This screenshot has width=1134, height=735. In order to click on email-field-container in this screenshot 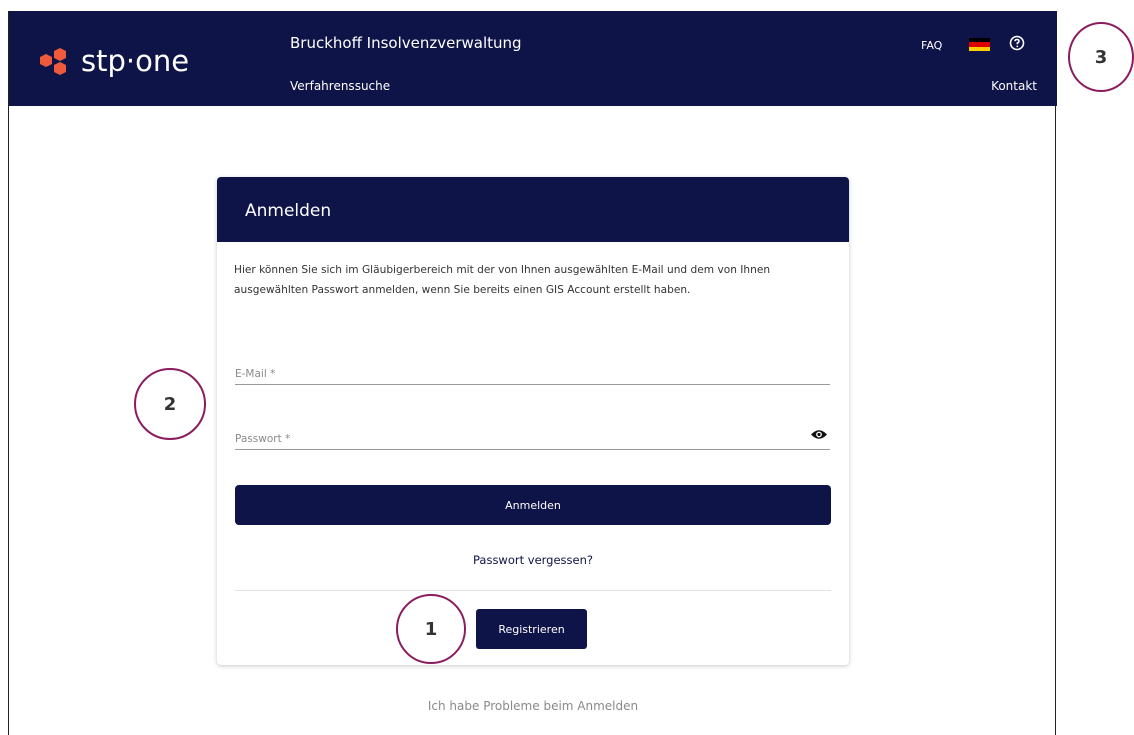, I will do `click(532, 371)`.